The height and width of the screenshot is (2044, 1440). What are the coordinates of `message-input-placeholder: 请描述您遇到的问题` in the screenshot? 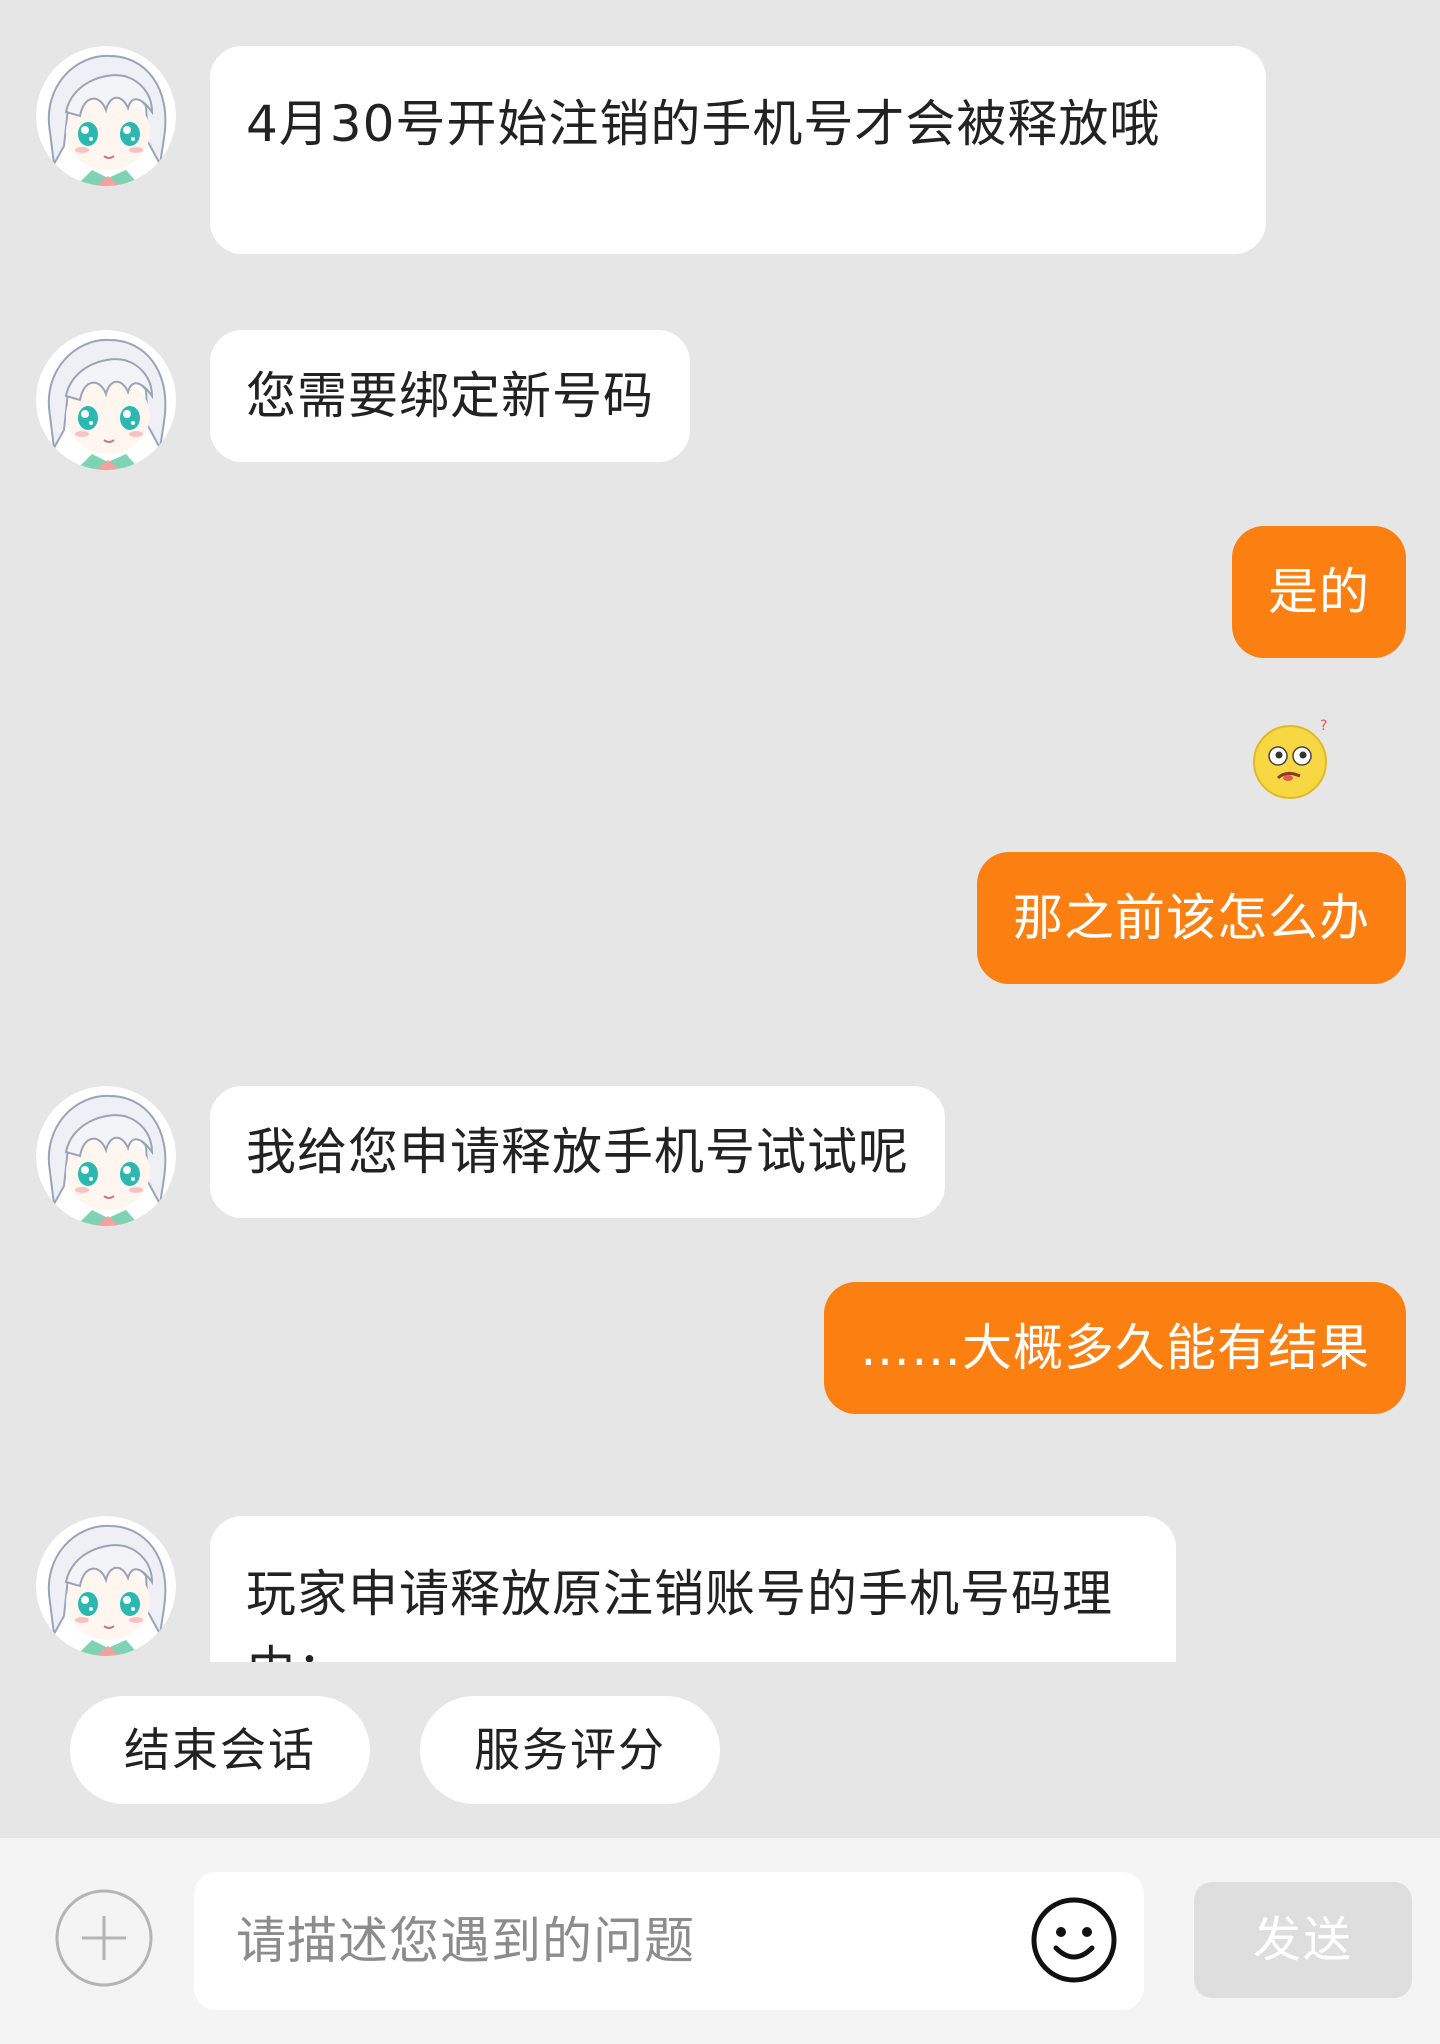 It's located at (465, 1941).